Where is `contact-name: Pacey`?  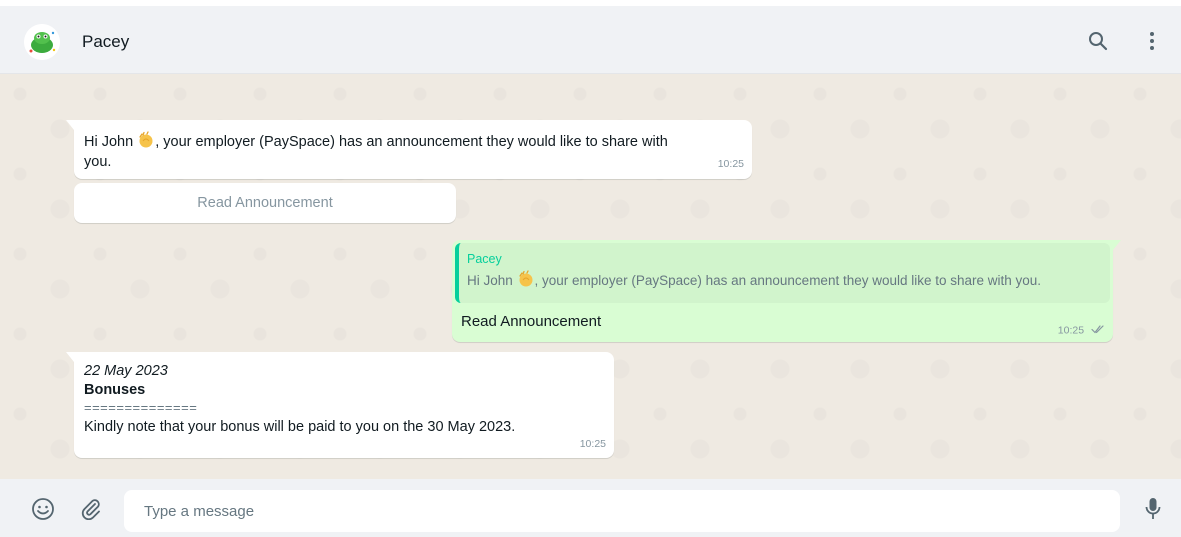
contact-name: Pacey is located at coordinates (105, 42).